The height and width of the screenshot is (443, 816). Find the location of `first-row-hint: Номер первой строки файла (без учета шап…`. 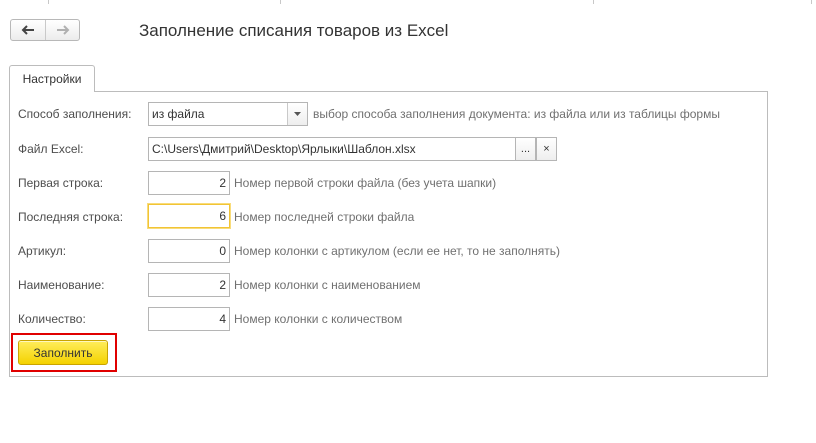

first-row-hint: Номер первой строки файла (без учета шап… is located at coordinates (365, 183).